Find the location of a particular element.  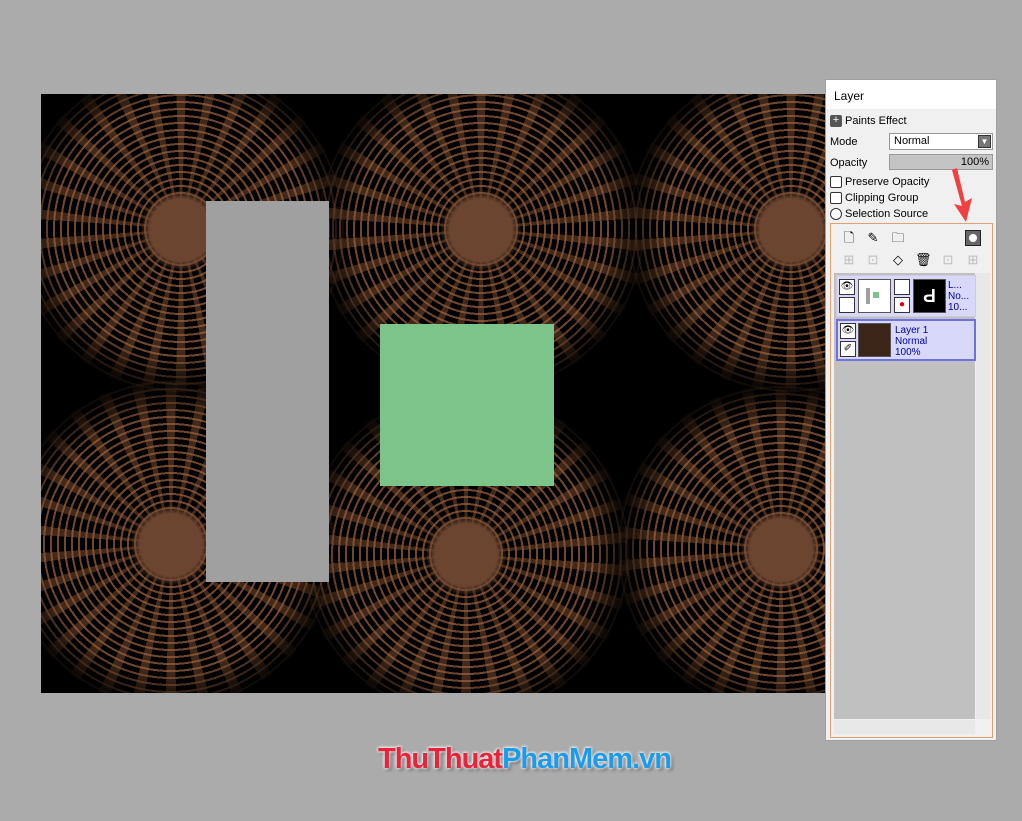

selection-source-label: Selection Source is located at coordinates (887, 214).